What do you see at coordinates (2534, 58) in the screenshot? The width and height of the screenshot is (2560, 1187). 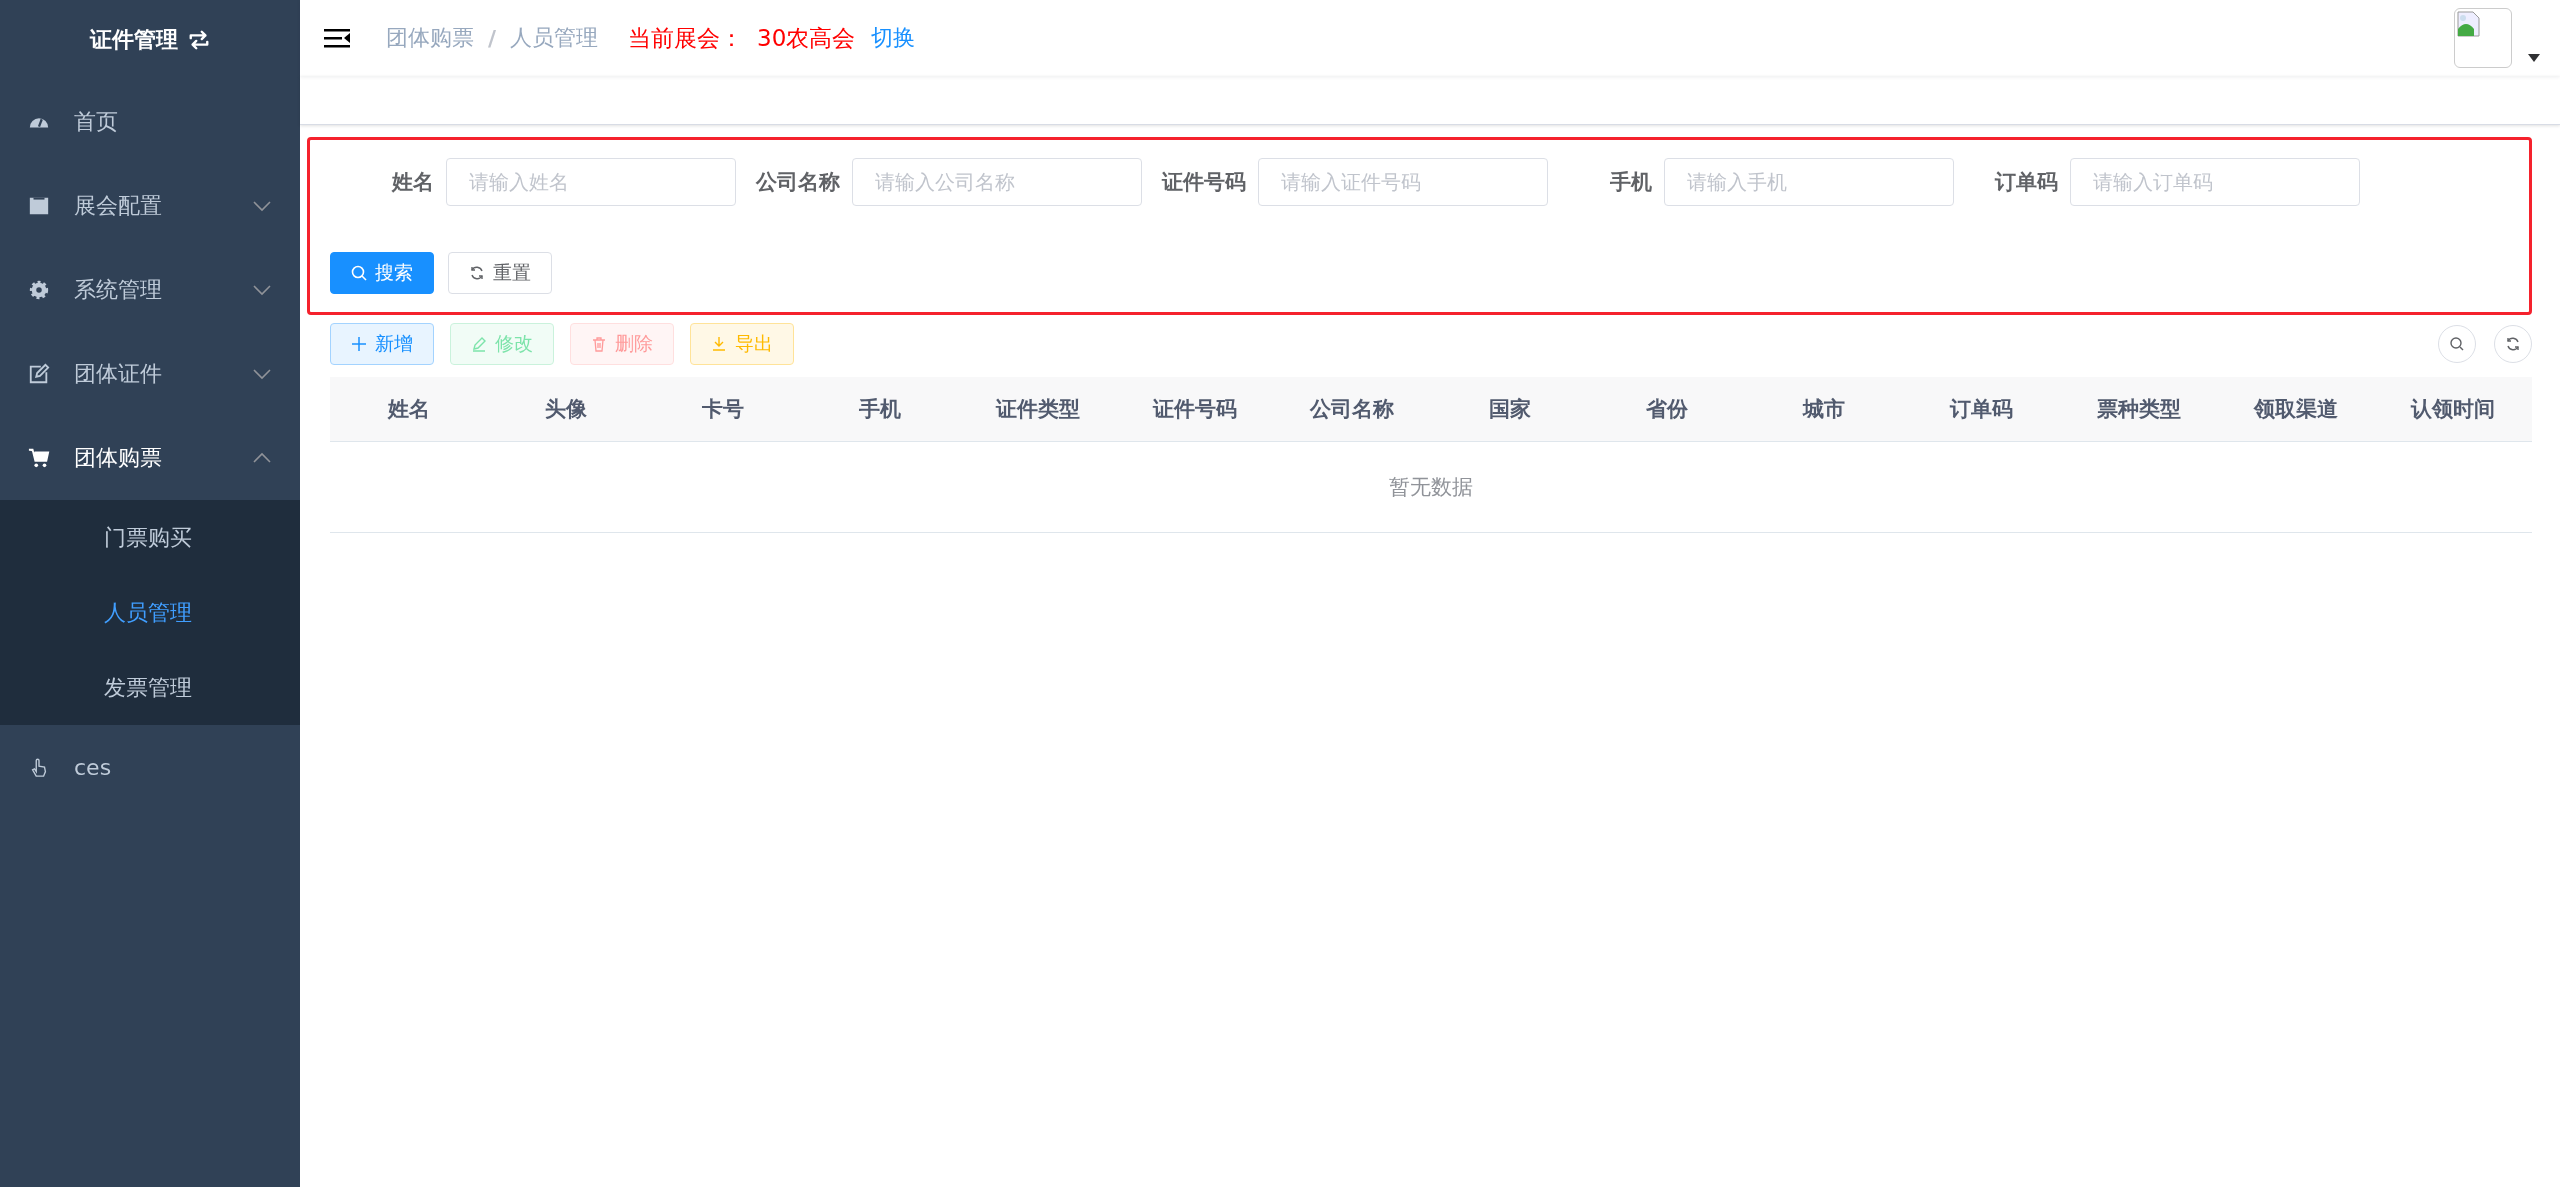 I see `caret-down-icon` at bounding box center [2534, 58].